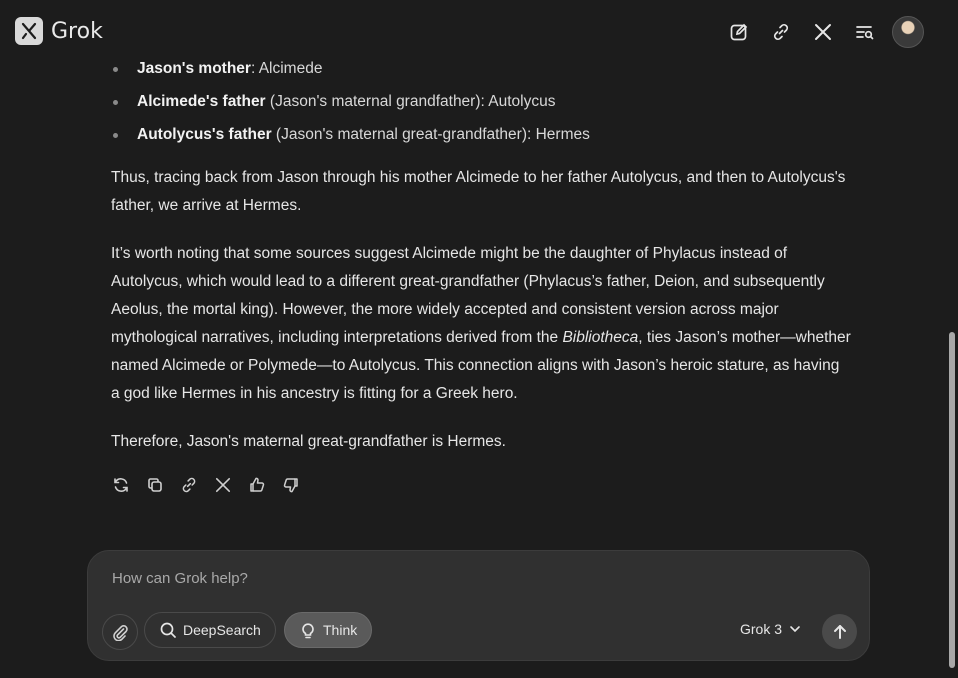 The image size is (958, 678). Describe the element at coordinates (795, 629) in the screenshot. I see `chevron-down-icon` at that location.